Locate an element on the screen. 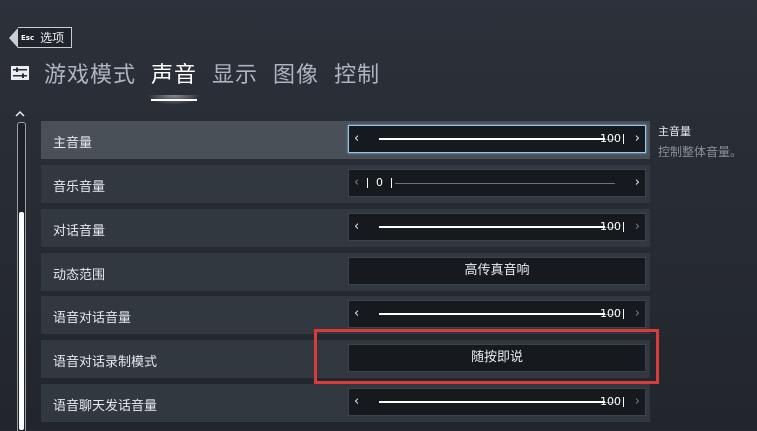 The image size is (757, 431). dynamic-range-select: 高传真音响 is located at coordinates (497, 271).